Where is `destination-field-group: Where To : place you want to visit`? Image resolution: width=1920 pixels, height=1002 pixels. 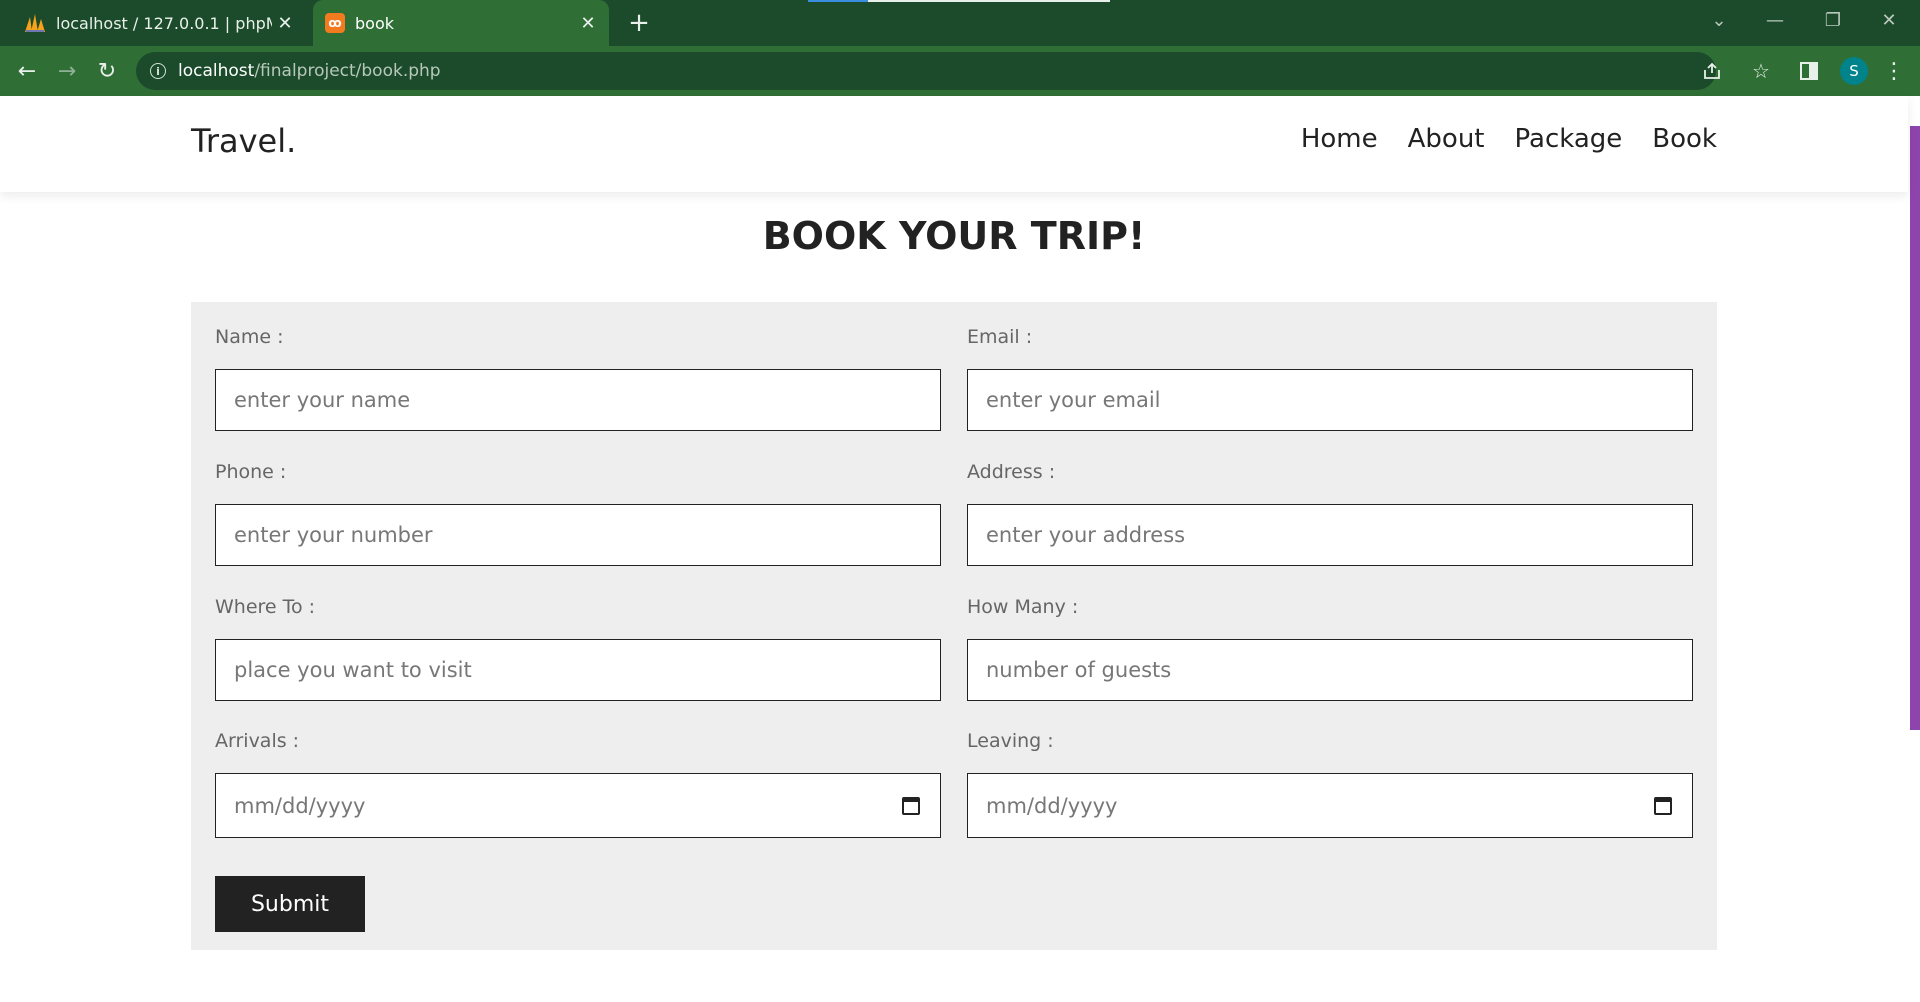
destination-field-group: Where To : place you want to visit is located at coordinates (578, 648).